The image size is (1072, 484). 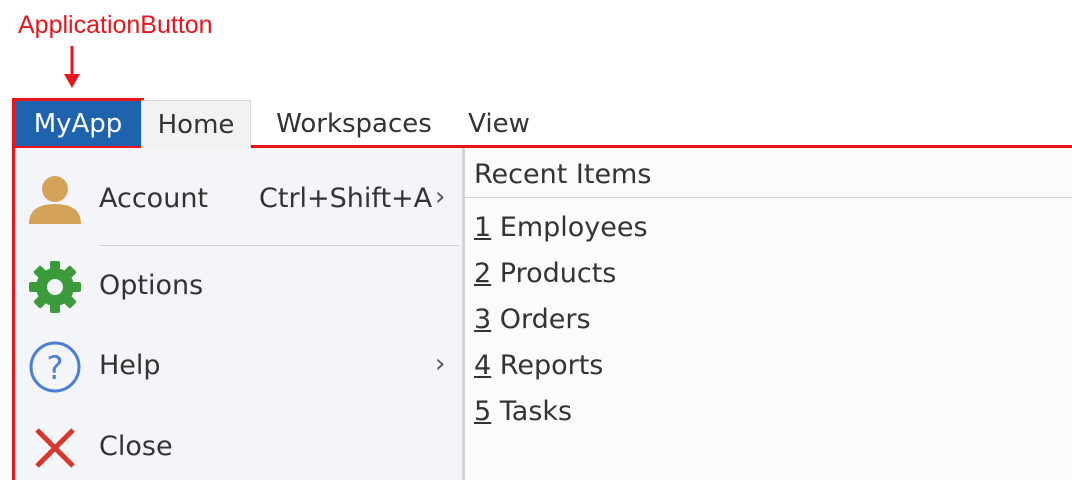 I want to click on menu-item-close: Close, so click(x=240, y=444).